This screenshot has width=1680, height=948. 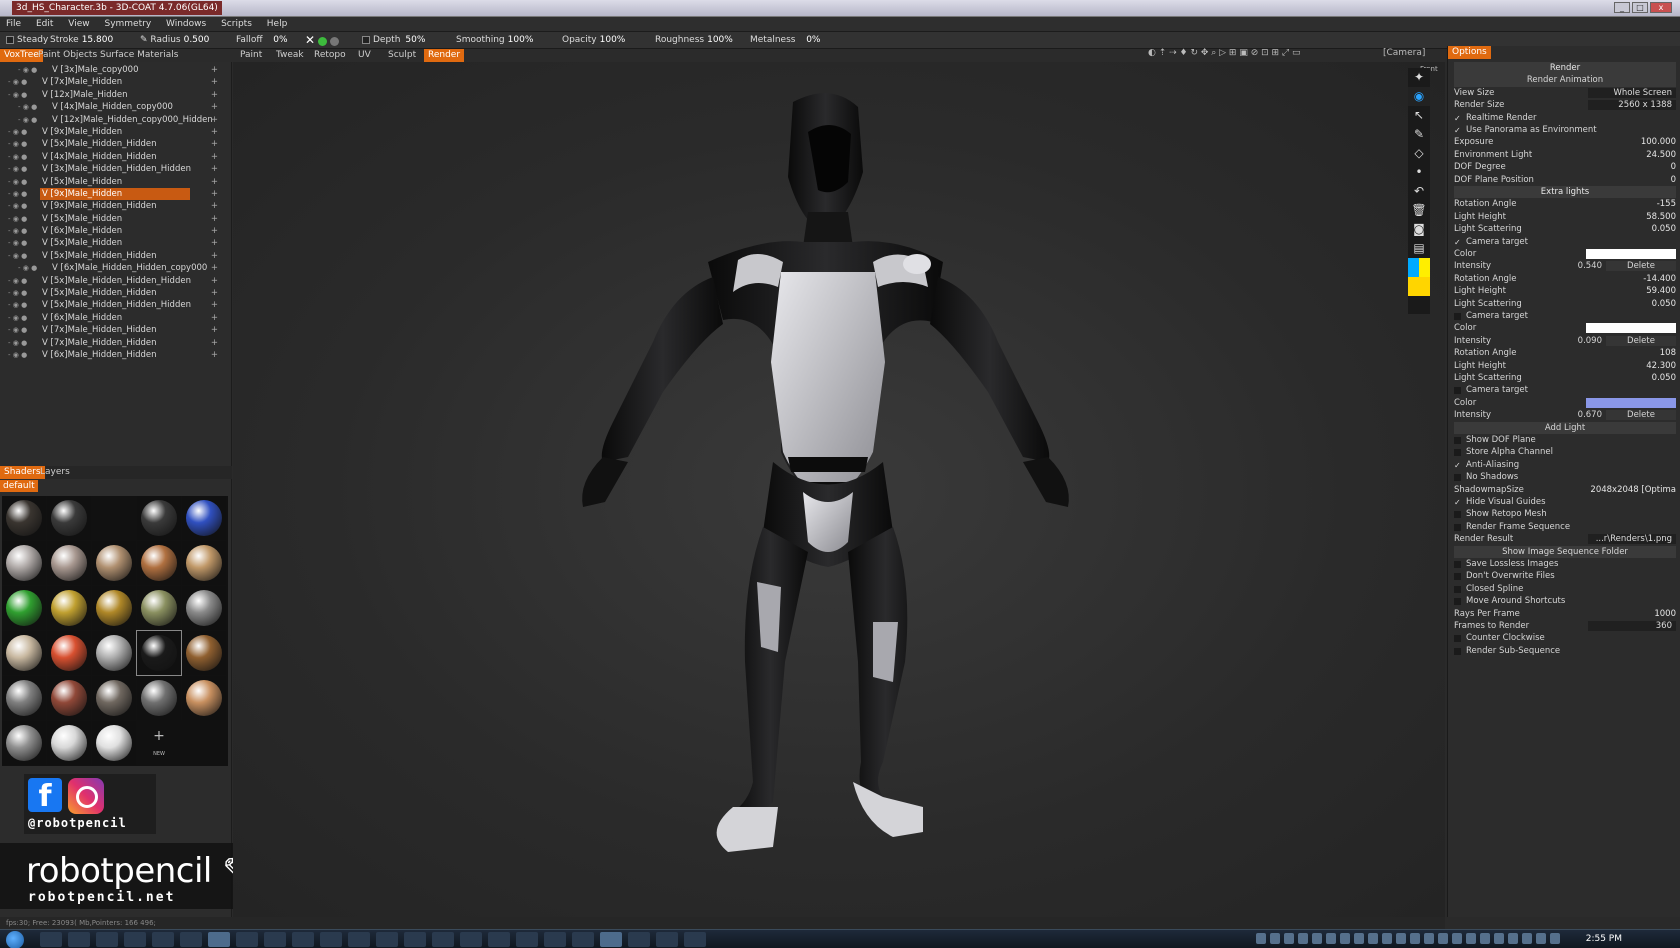 What do you see at coordinates (1565, 490) in the screenshot?
I see `shadowmap-size: ShadowmapSize 2048x2048 [Optima` at bounding box center [1565, 490].